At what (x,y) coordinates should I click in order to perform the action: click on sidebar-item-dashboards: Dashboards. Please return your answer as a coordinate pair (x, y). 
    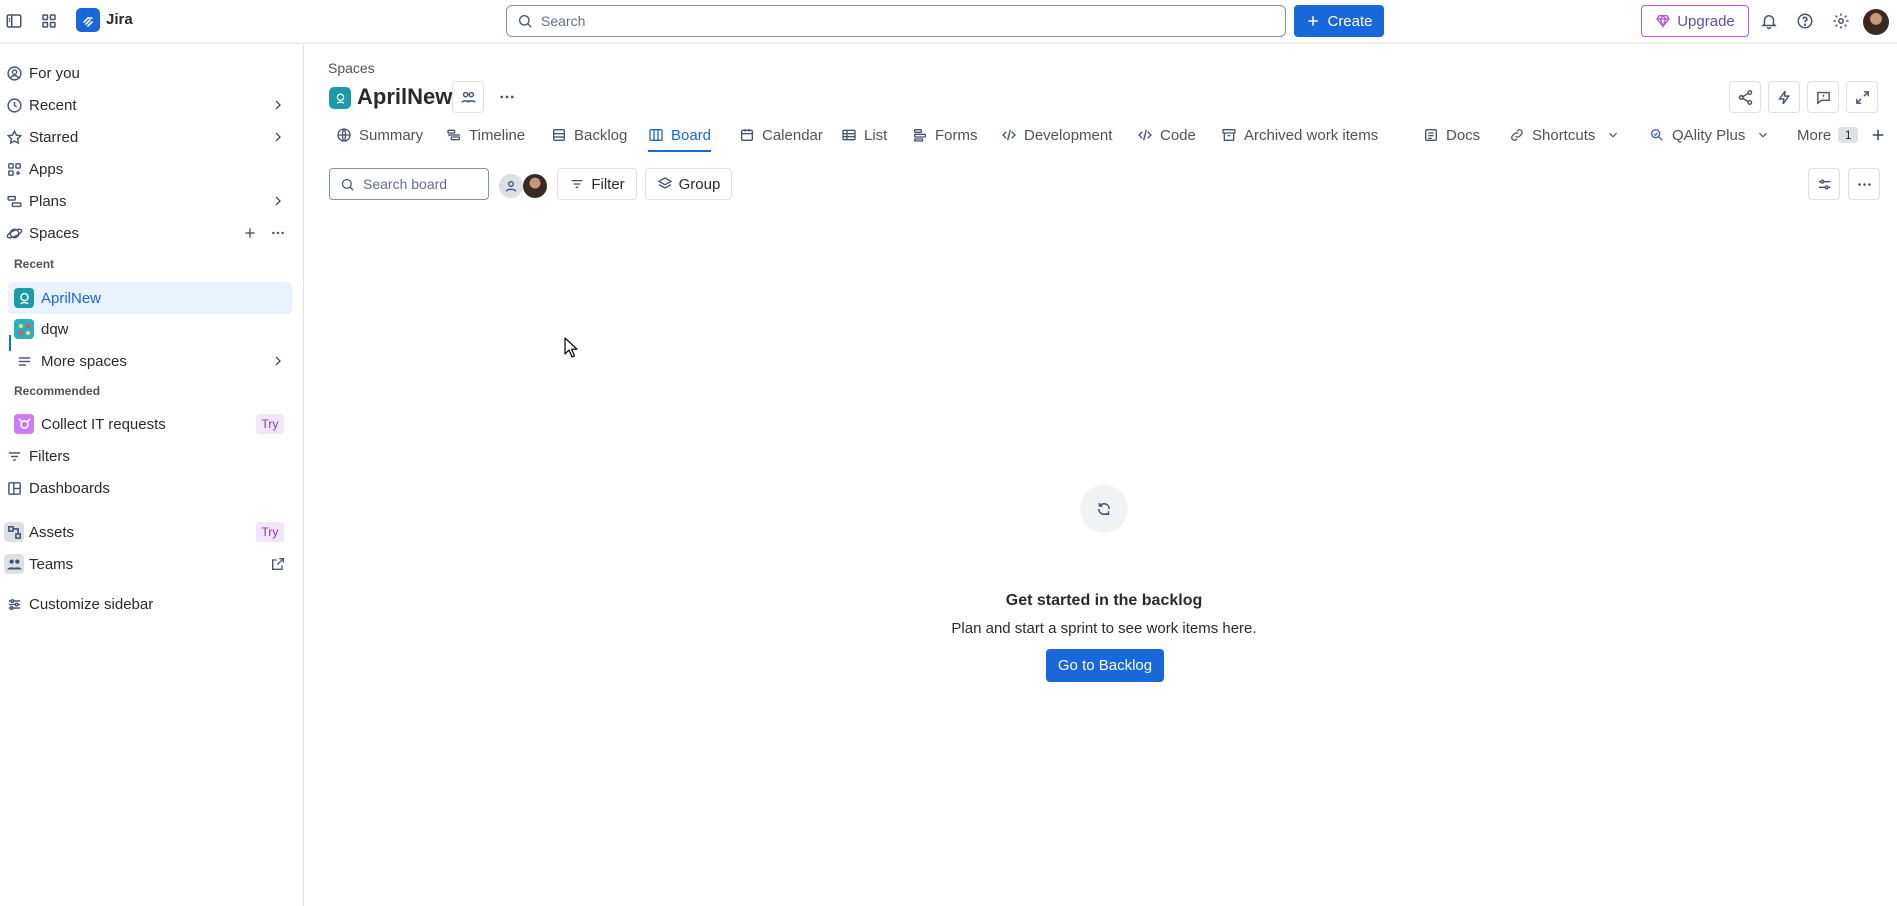
    Looking at the image, I should click on (150, 488).